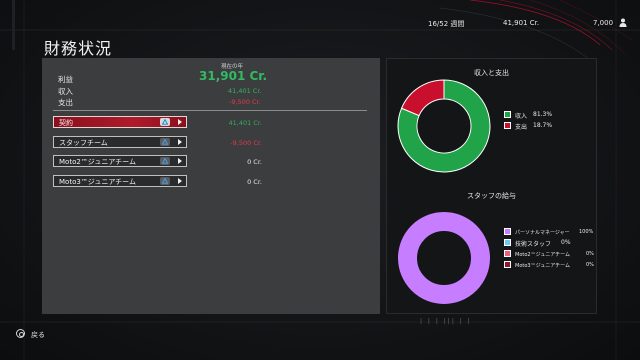  I want to click on bottom-decoration-ticks: | | | ||| | |, so click(446, 321).